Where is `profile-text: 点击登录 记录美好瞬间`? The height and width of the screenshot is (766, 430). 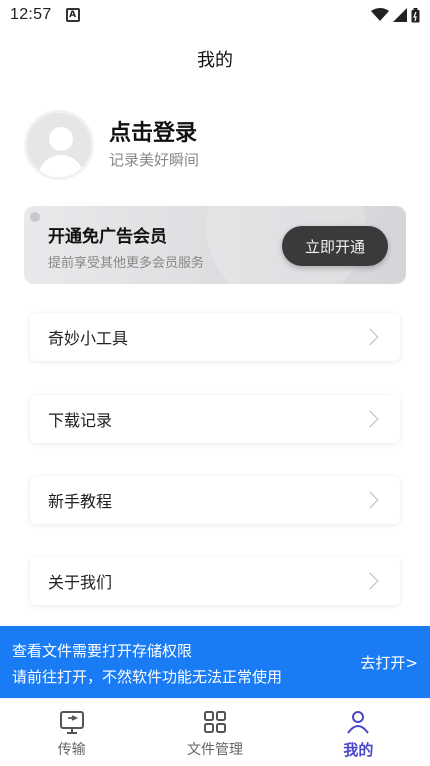
profile-text: 点击登录 记录美好瞬间 is located at coordinates (154, 145).